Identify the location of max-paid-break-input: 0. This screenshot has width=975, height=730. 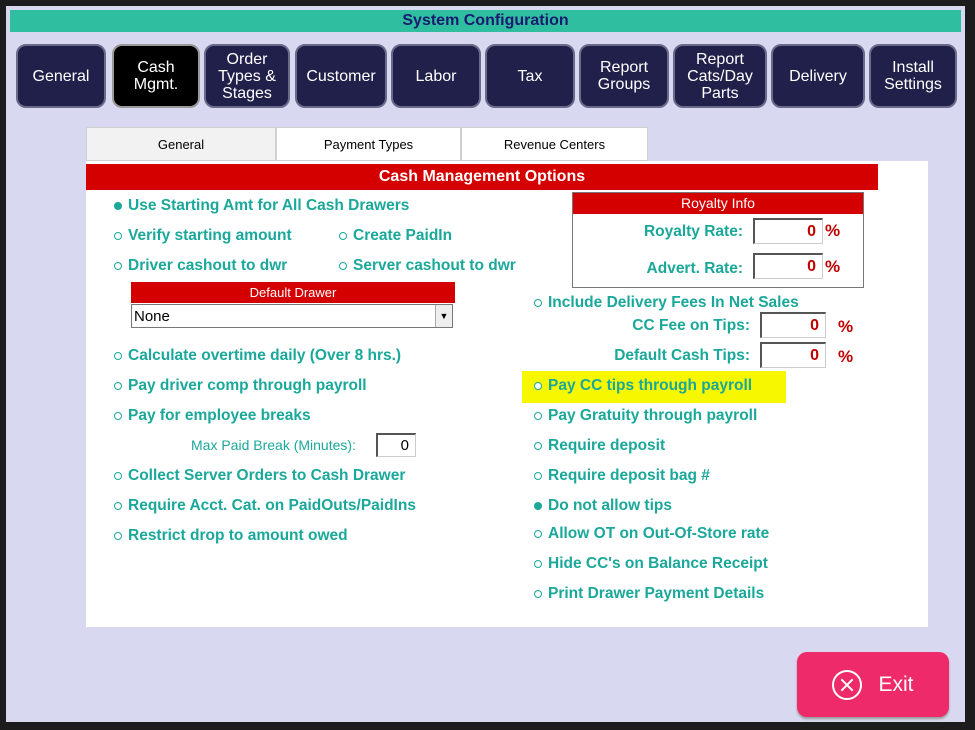
(396, 445).